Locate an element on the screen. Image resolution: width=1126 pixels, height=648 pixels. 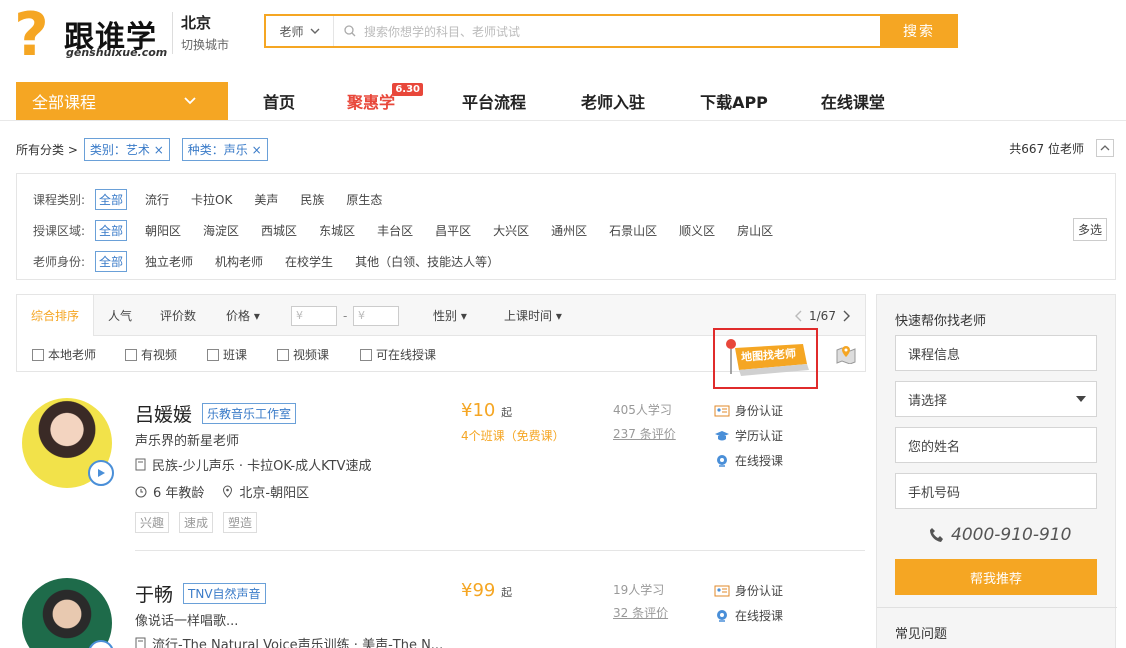
filter-option: 海淀区 is located at coordinates (221, 230).